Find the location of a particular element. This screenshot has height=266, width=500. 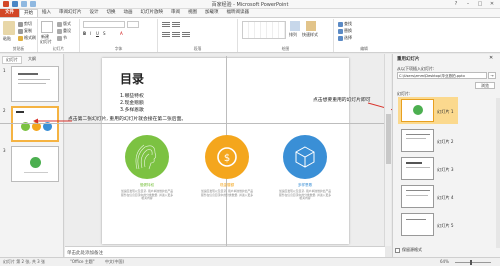

layout-button: 版式 is located at coordinates (67, 23).